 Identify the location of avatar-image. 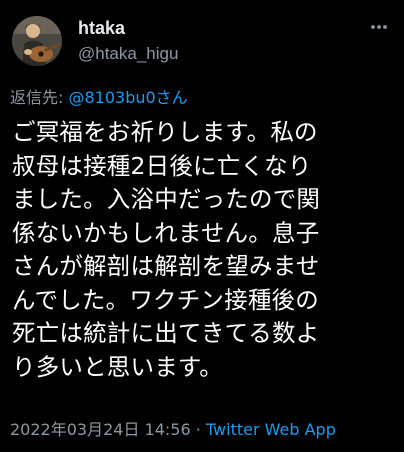
(37, 41).